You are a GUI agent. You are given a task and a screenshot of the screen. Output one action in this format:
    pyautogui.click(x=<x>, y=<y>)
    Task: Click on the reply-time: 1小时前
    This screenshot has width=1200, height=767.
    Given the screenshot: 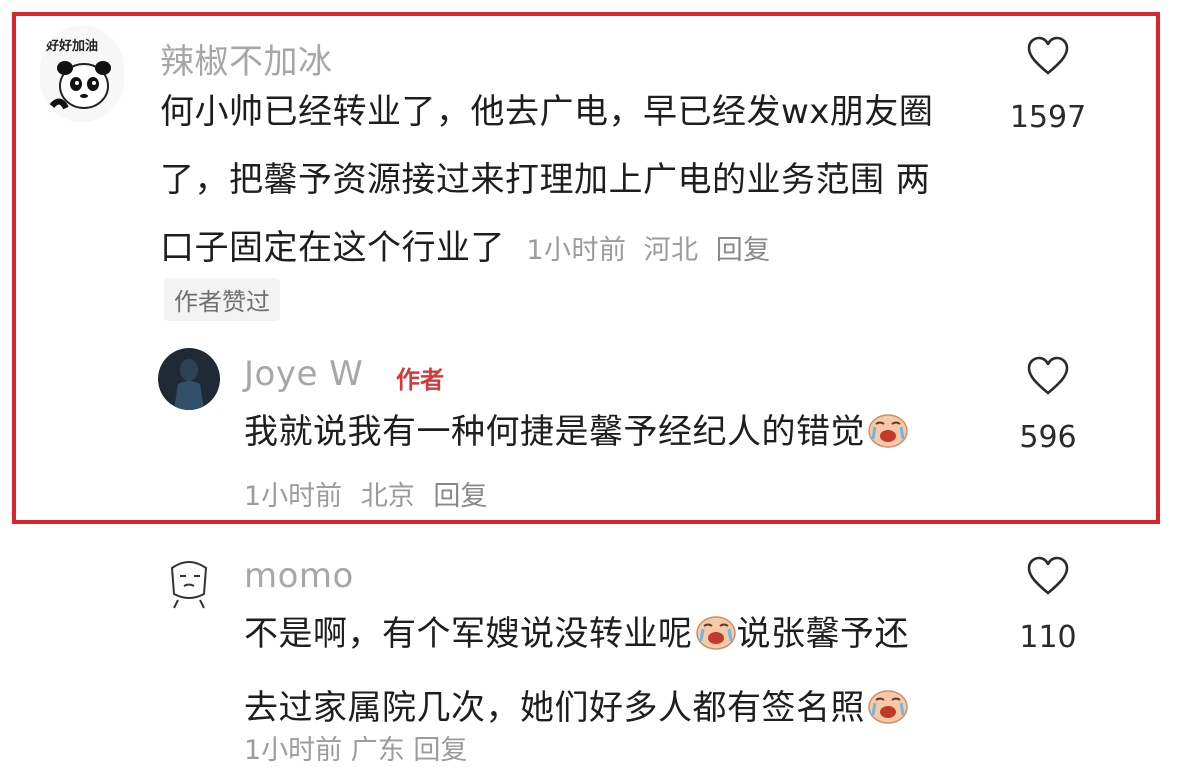 What is the action you would take?
    pyautogui.click(x=293, y=496)
    